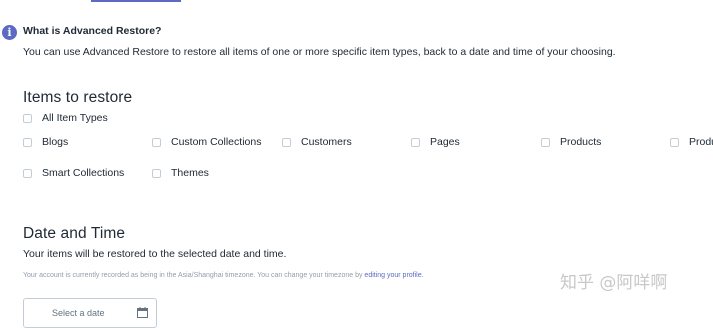 This screenshot has width=713, height=328. I want to click on top-accent-bar, so click(136, 1).